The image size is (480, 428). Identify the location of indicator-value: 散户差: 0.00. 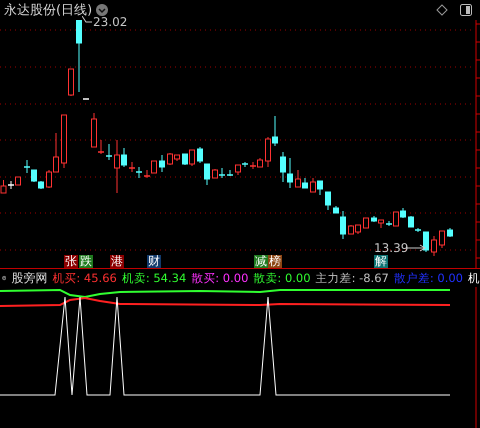
(428, 278).